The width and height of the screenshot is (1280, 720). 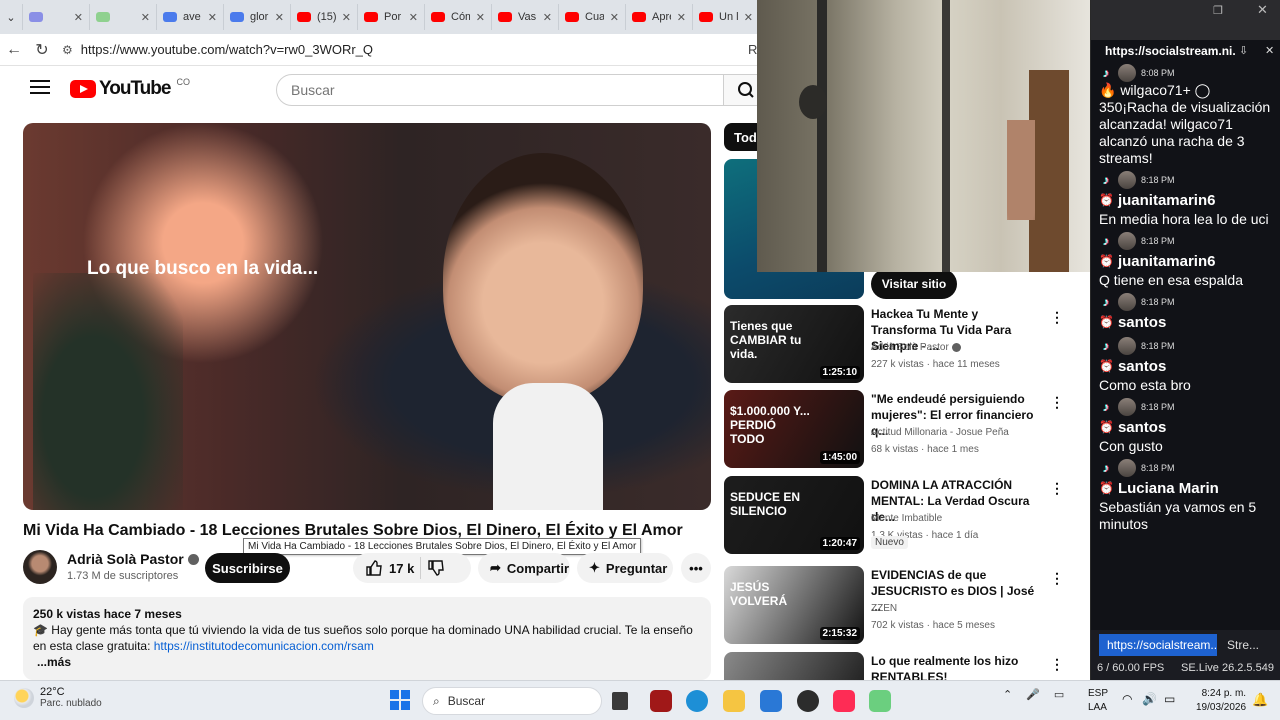 What do you see at coordinates (1142, 427) in the screenshot?
I see `chat-username-text: santos` at bounding box center [1142, 427].